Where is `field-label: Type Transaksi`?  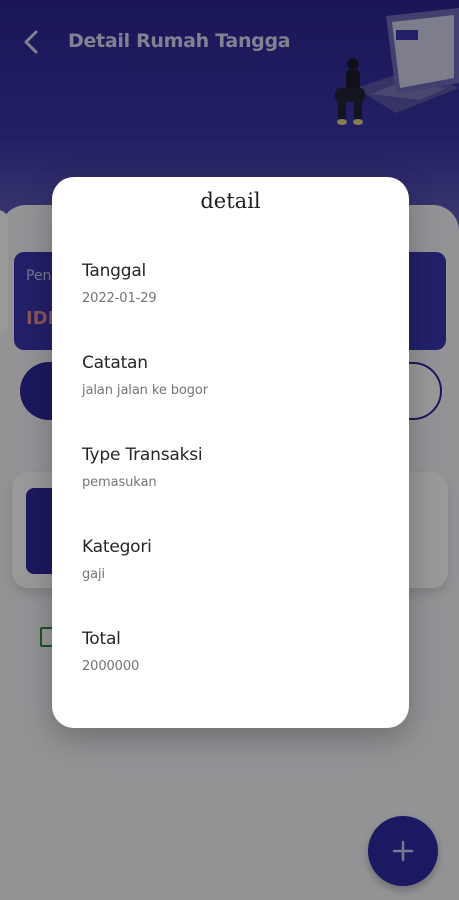
field-label: Type Transaksi is located at coordinates (142, 455).